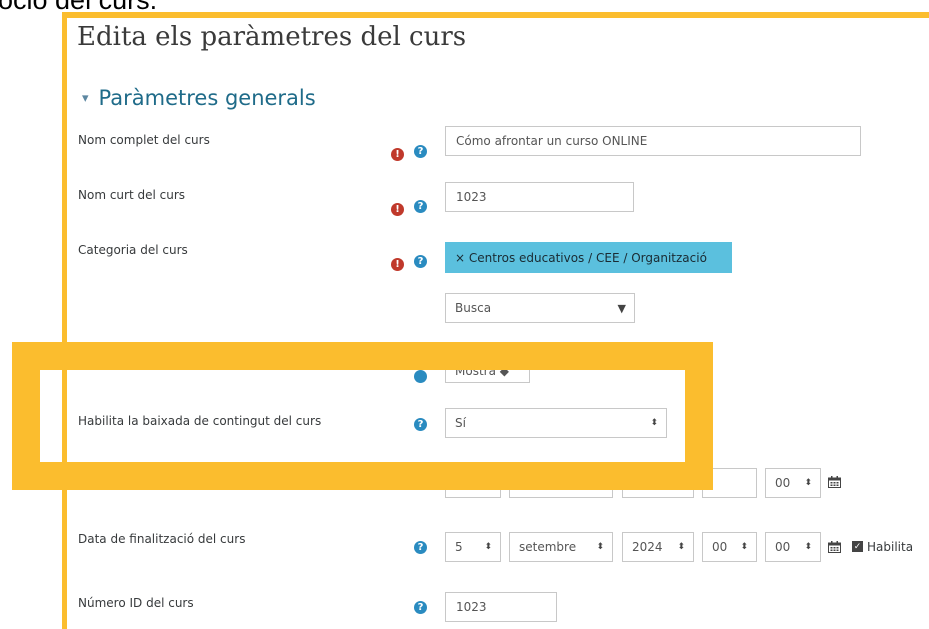 The width and height of the screenshot is (929, 629). I want to click on idnumber-input: 1023, so click(501, 607).